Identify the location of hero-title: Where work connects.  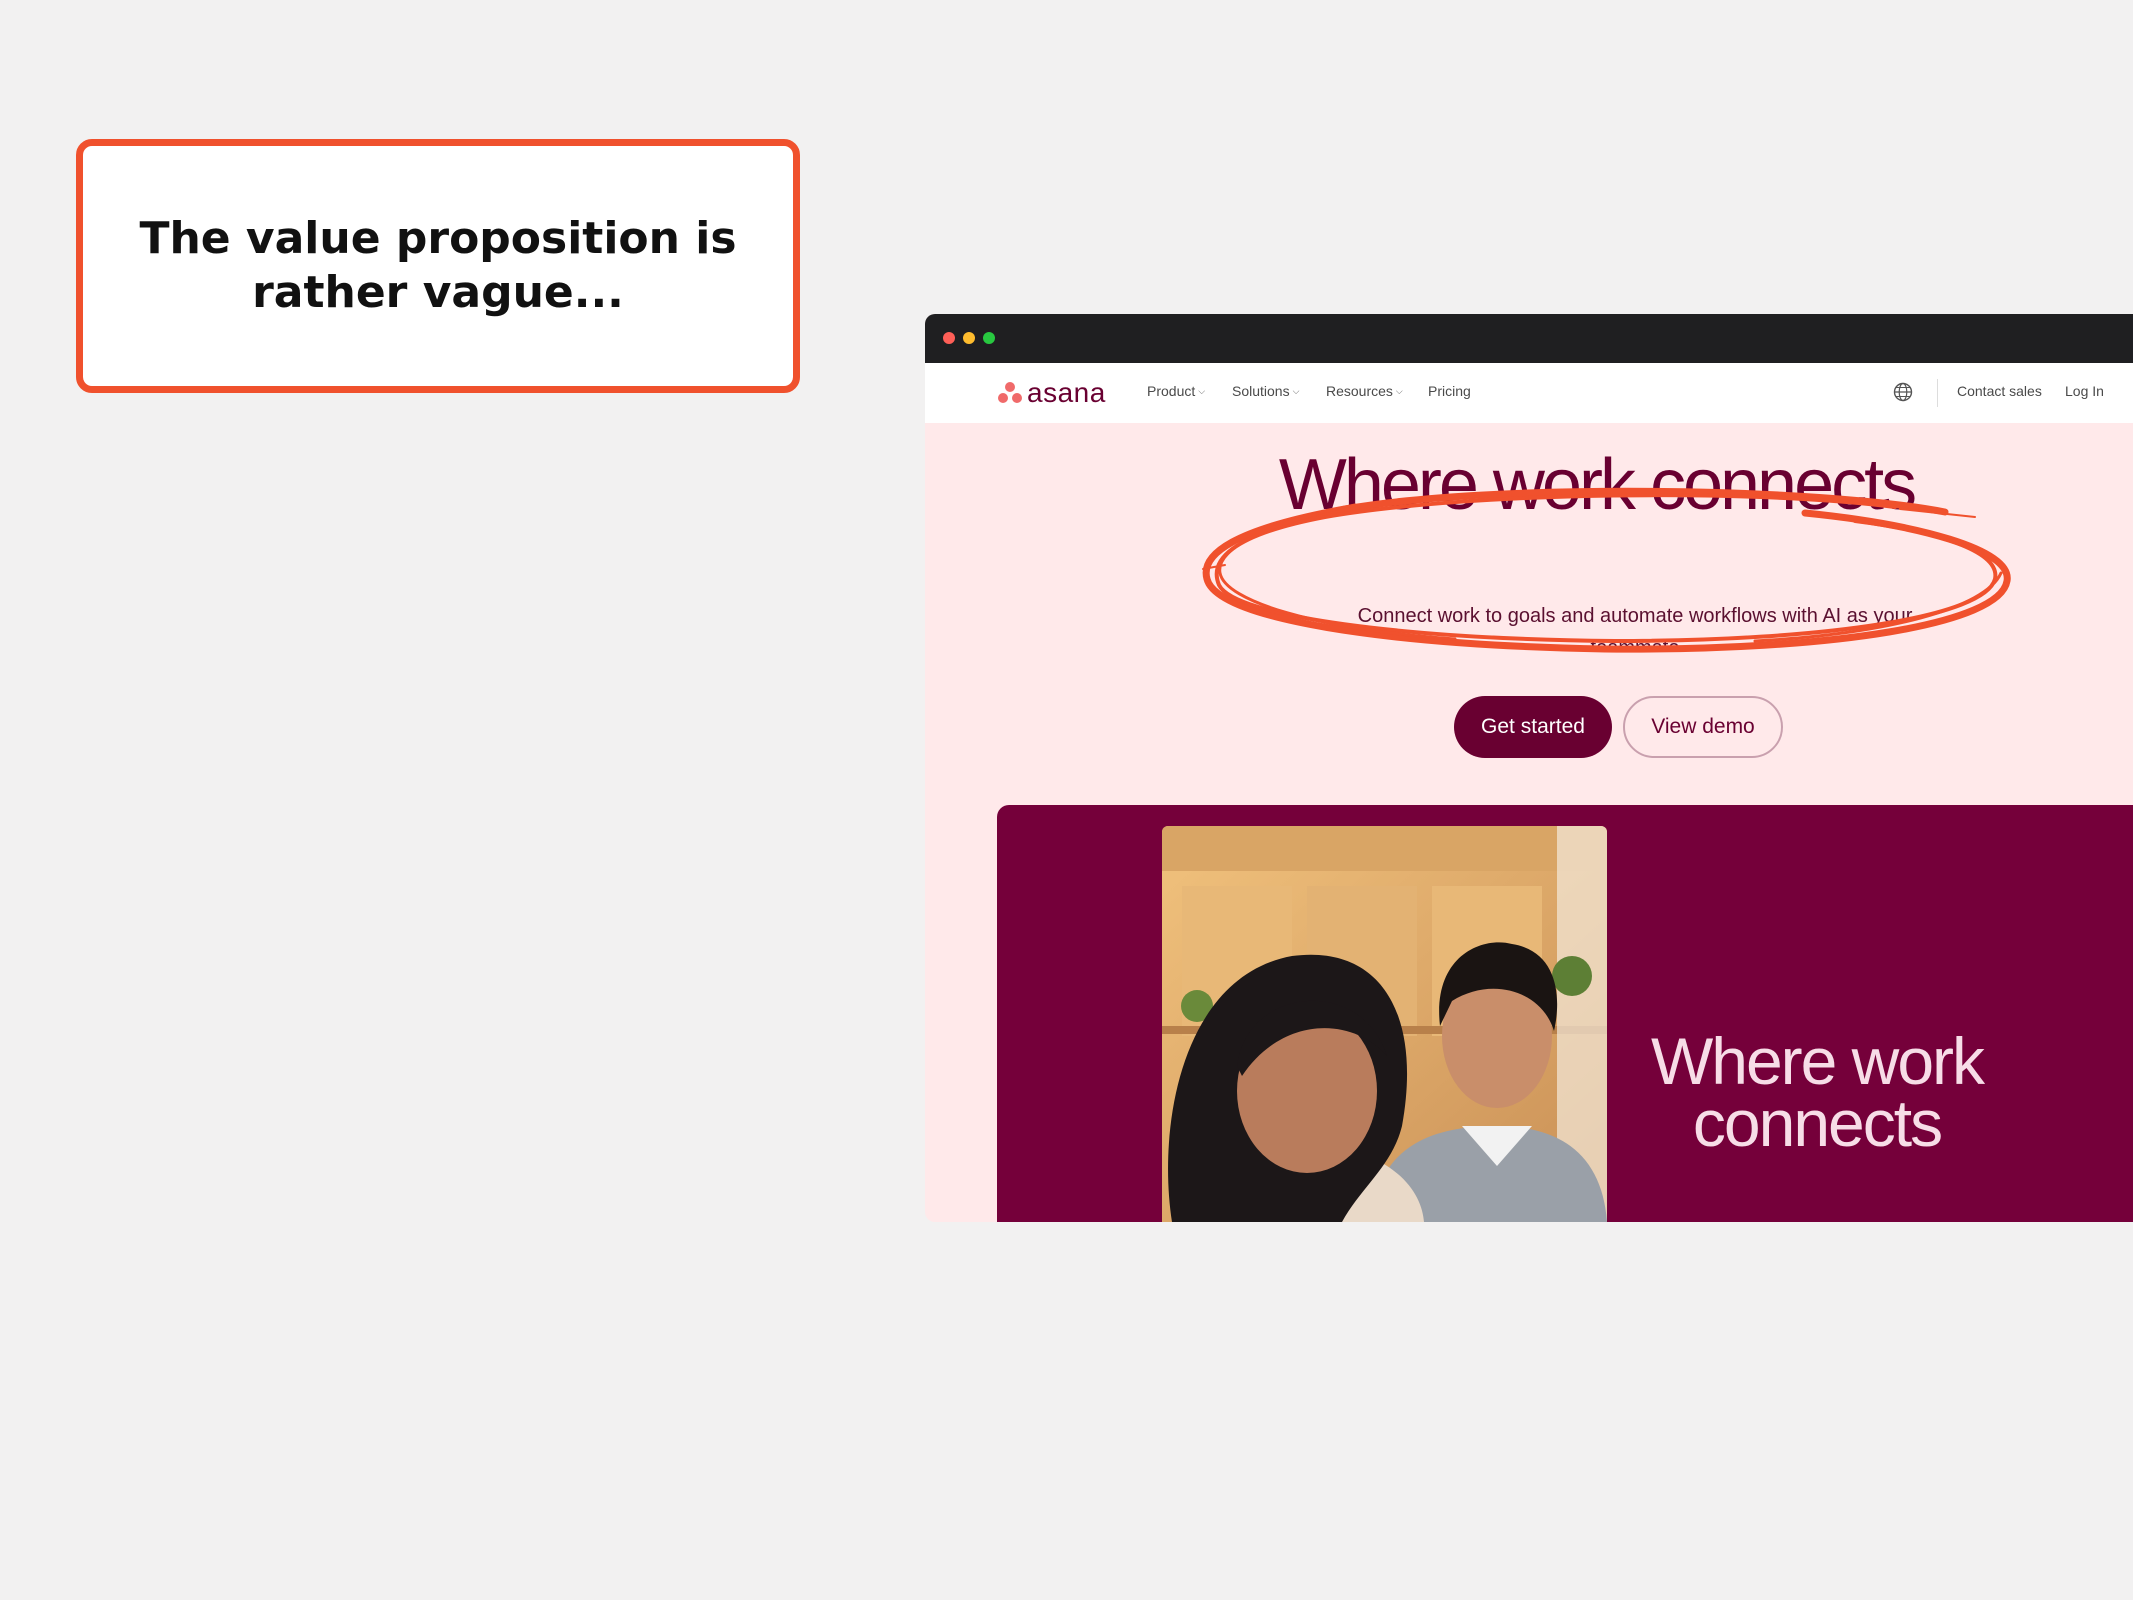
(1597, 485).